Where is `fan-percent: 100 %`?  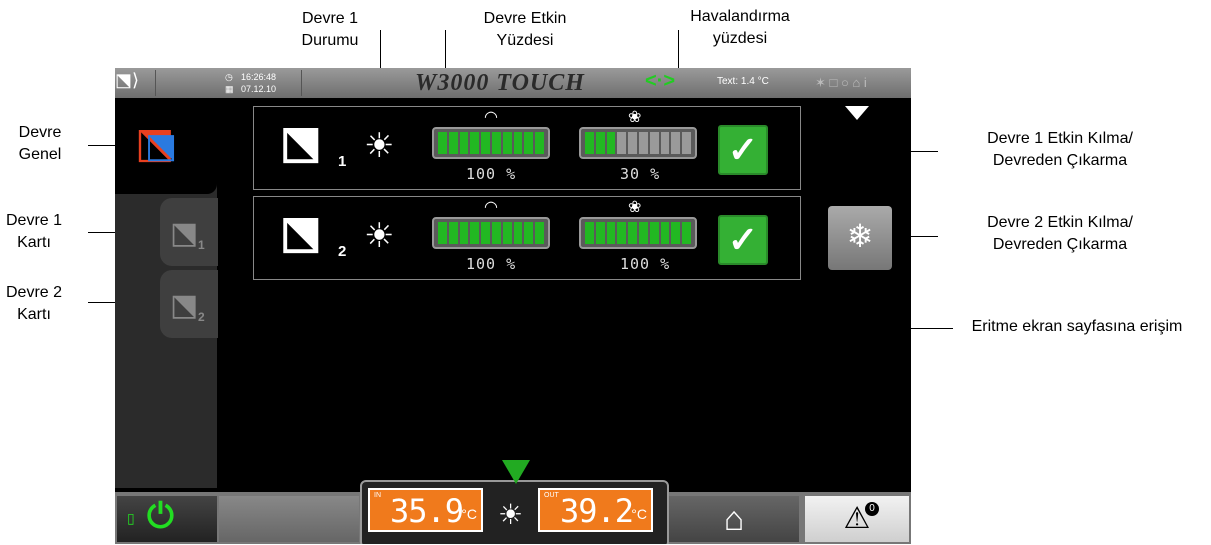
fan-percent: 100 % is located at coordinates (645, 264).